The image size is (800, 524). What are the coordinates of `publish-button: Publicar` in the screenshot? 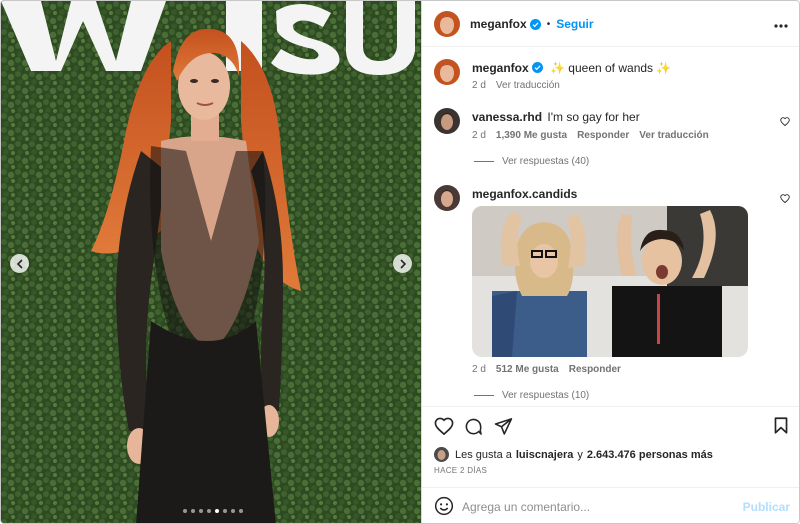 It's located at (766, 507).